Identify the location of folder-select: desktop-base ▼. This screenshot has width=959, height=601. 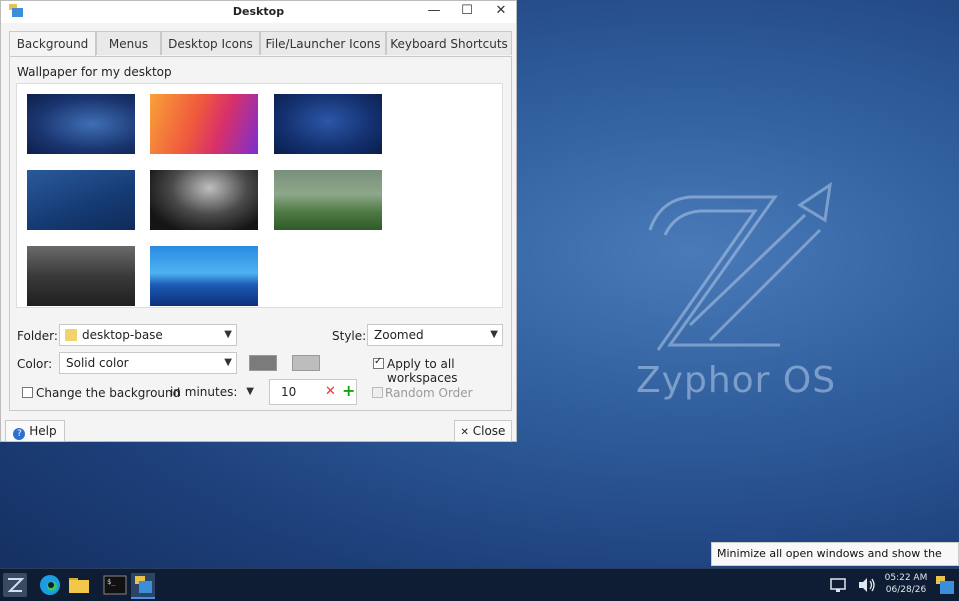
(148, 335).